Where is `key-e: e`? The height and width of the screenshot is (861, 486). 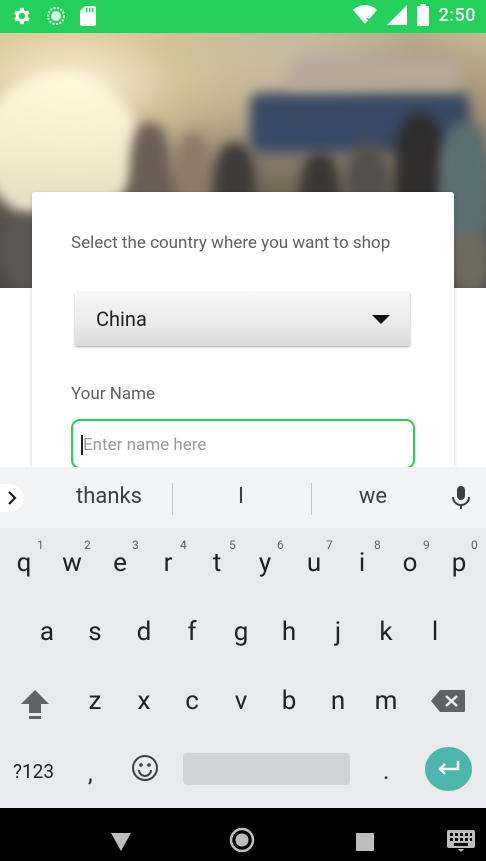
key-e: e is located at coordinates (120, 563).